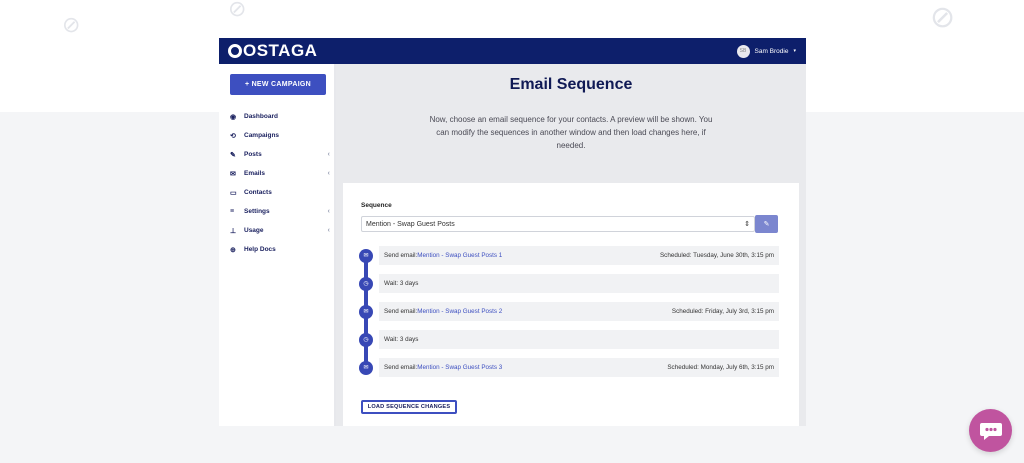 The height and width of the screenshot is (463, 1024). Describe the element at coordinates (512, 51) in the screenshot. I see `topbar: OSTAGA SB Sam Brodie ▾` at that location.